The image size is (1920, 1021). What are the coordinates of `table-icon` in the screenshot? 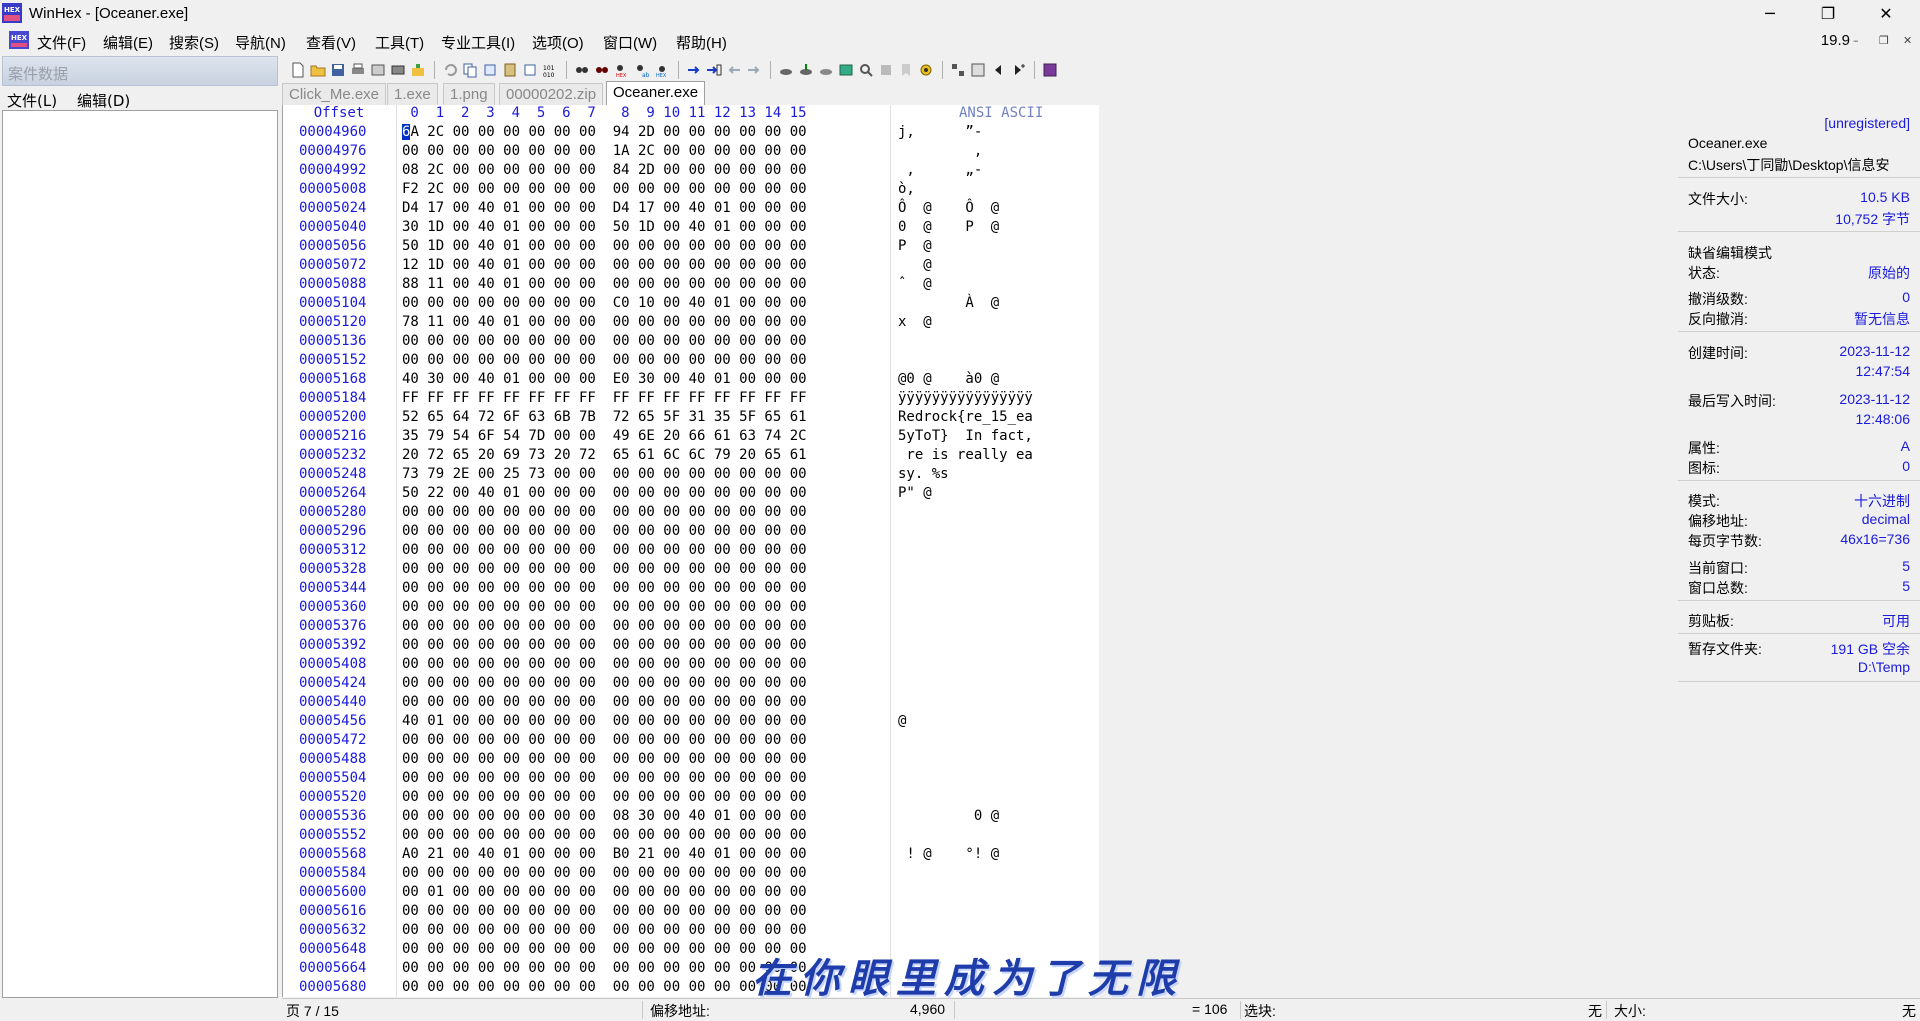 It's located at (978, 70).